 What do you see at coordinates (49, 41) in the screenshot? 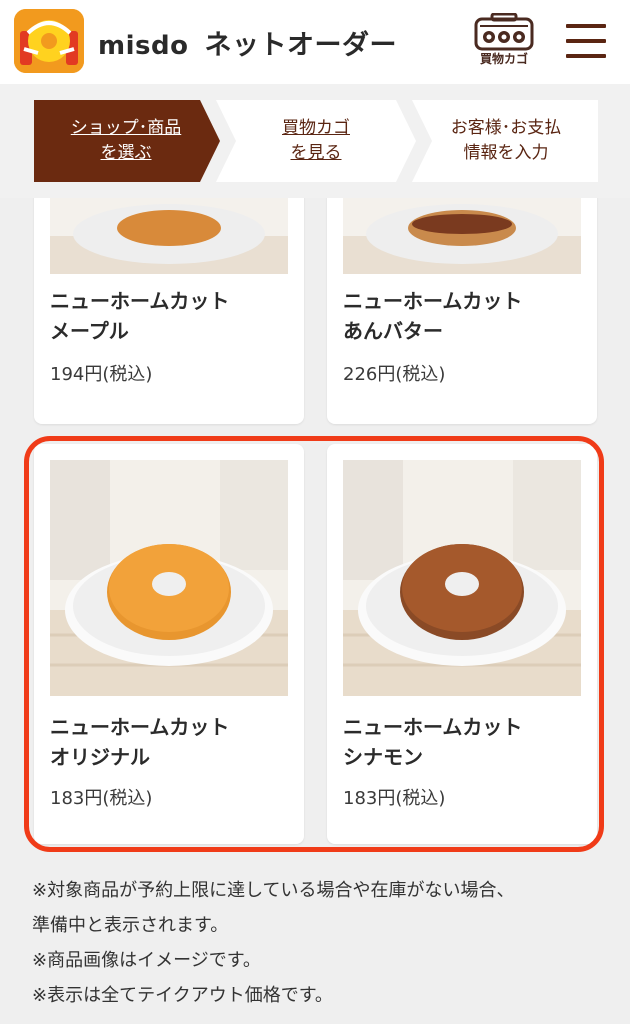
I see `misdo-logo` at bounding box center [49, 41].